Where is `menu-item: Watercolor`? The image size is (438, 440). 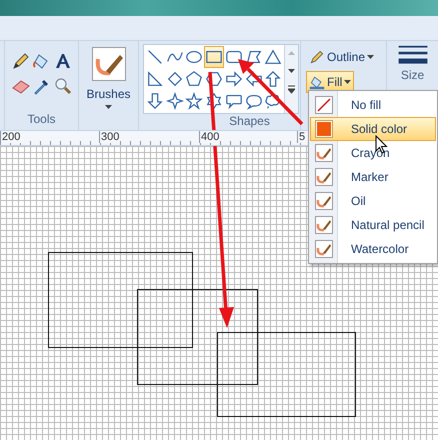 menu-item: Watercolor is located at coordinates (373, 249).